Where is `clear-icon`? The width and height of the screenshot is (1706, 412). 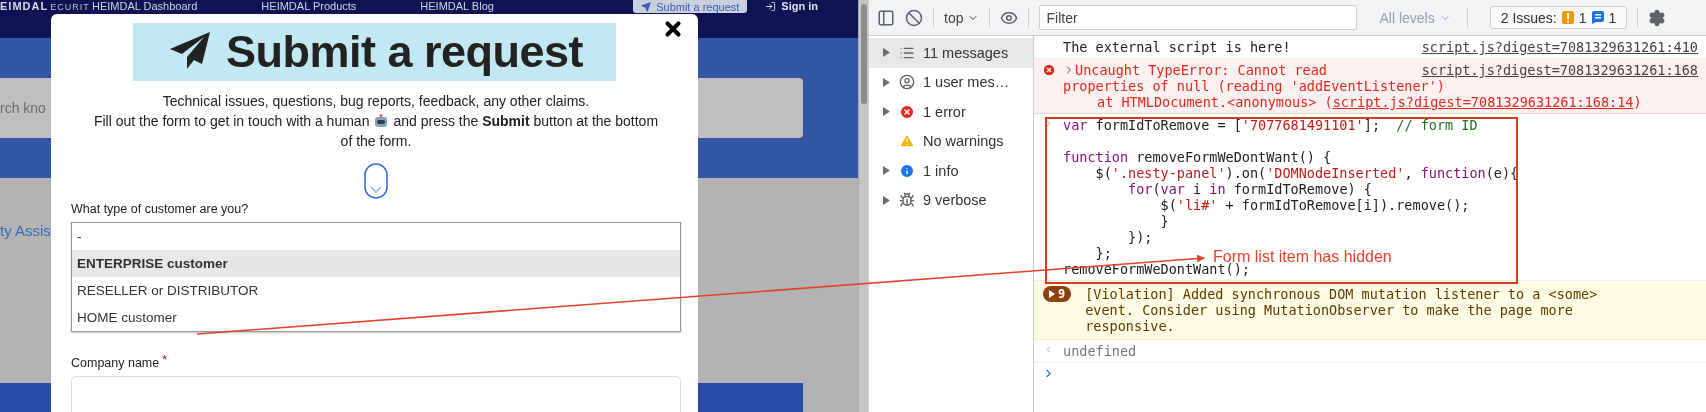
clear-icon is located at coordinates (914, 17).